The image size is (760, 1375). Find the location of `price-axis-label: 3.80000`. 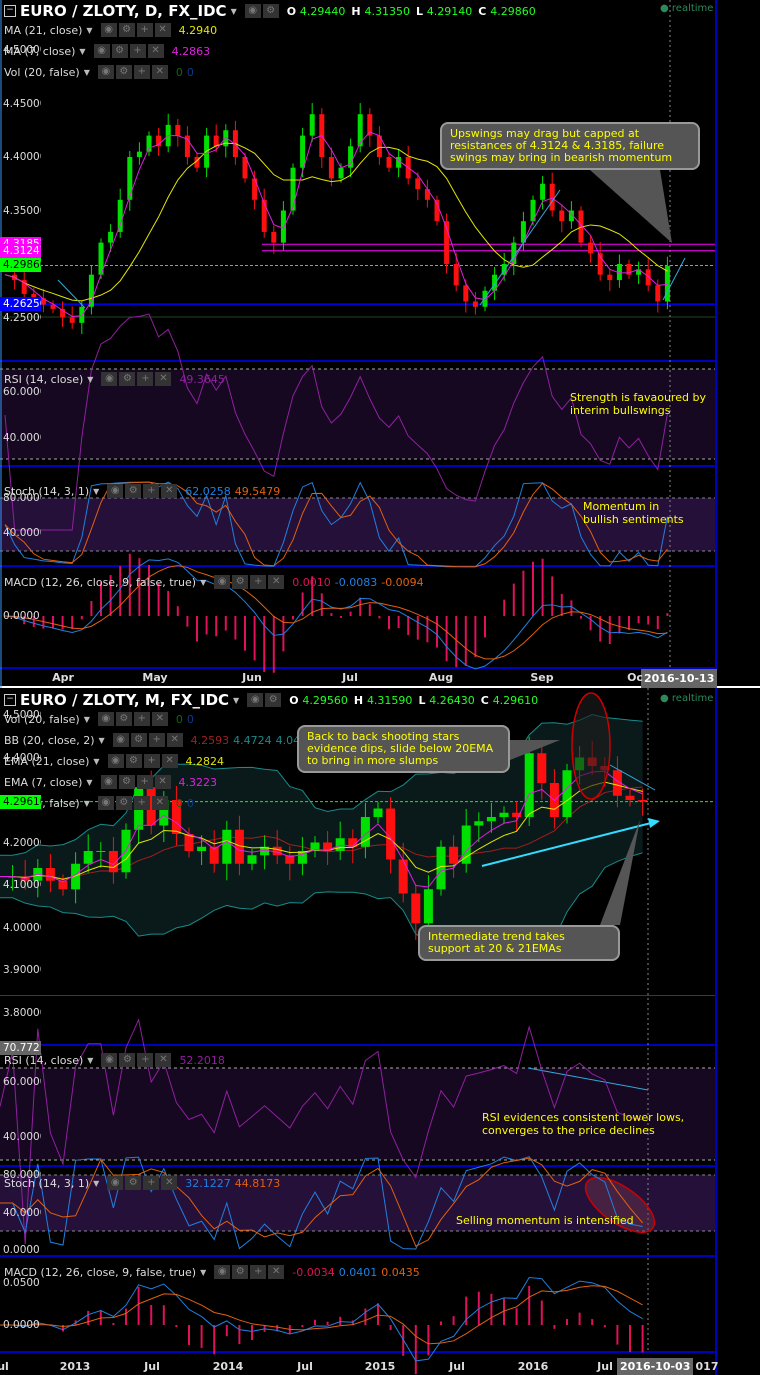

price-axis-label: 3.80000 is located at coordinates (22, 1012).